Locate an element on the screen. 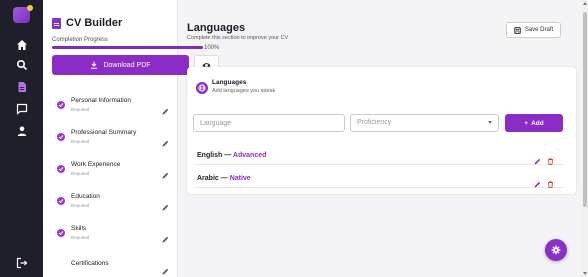 Image resolution: width=588 pixels, height=277 pixels. app-title-text: CV Builder is located at coordinates (94, 23).